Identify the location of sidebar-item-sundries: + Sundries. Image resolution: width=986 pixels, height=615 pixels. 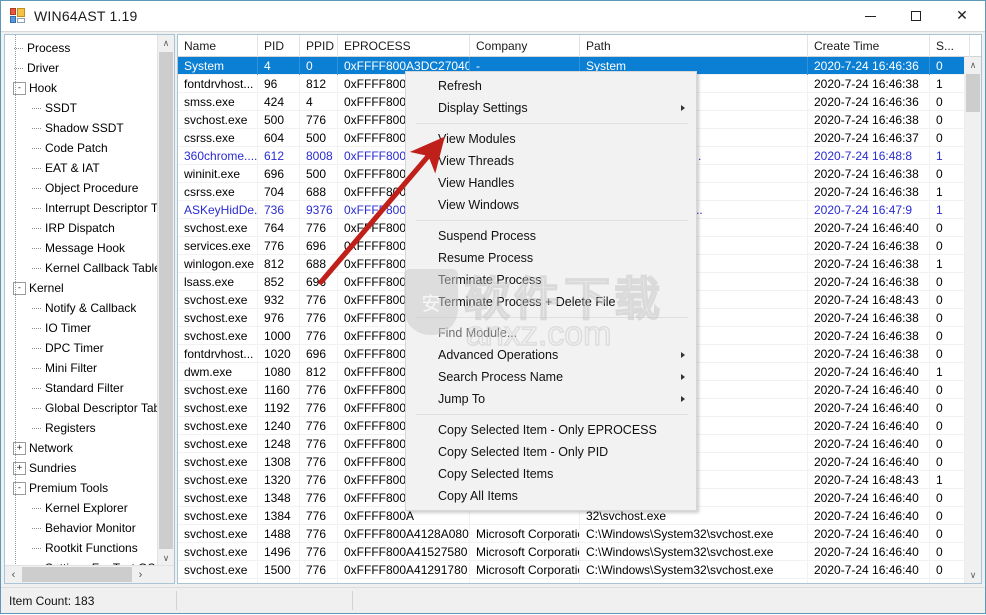
(83, 468).